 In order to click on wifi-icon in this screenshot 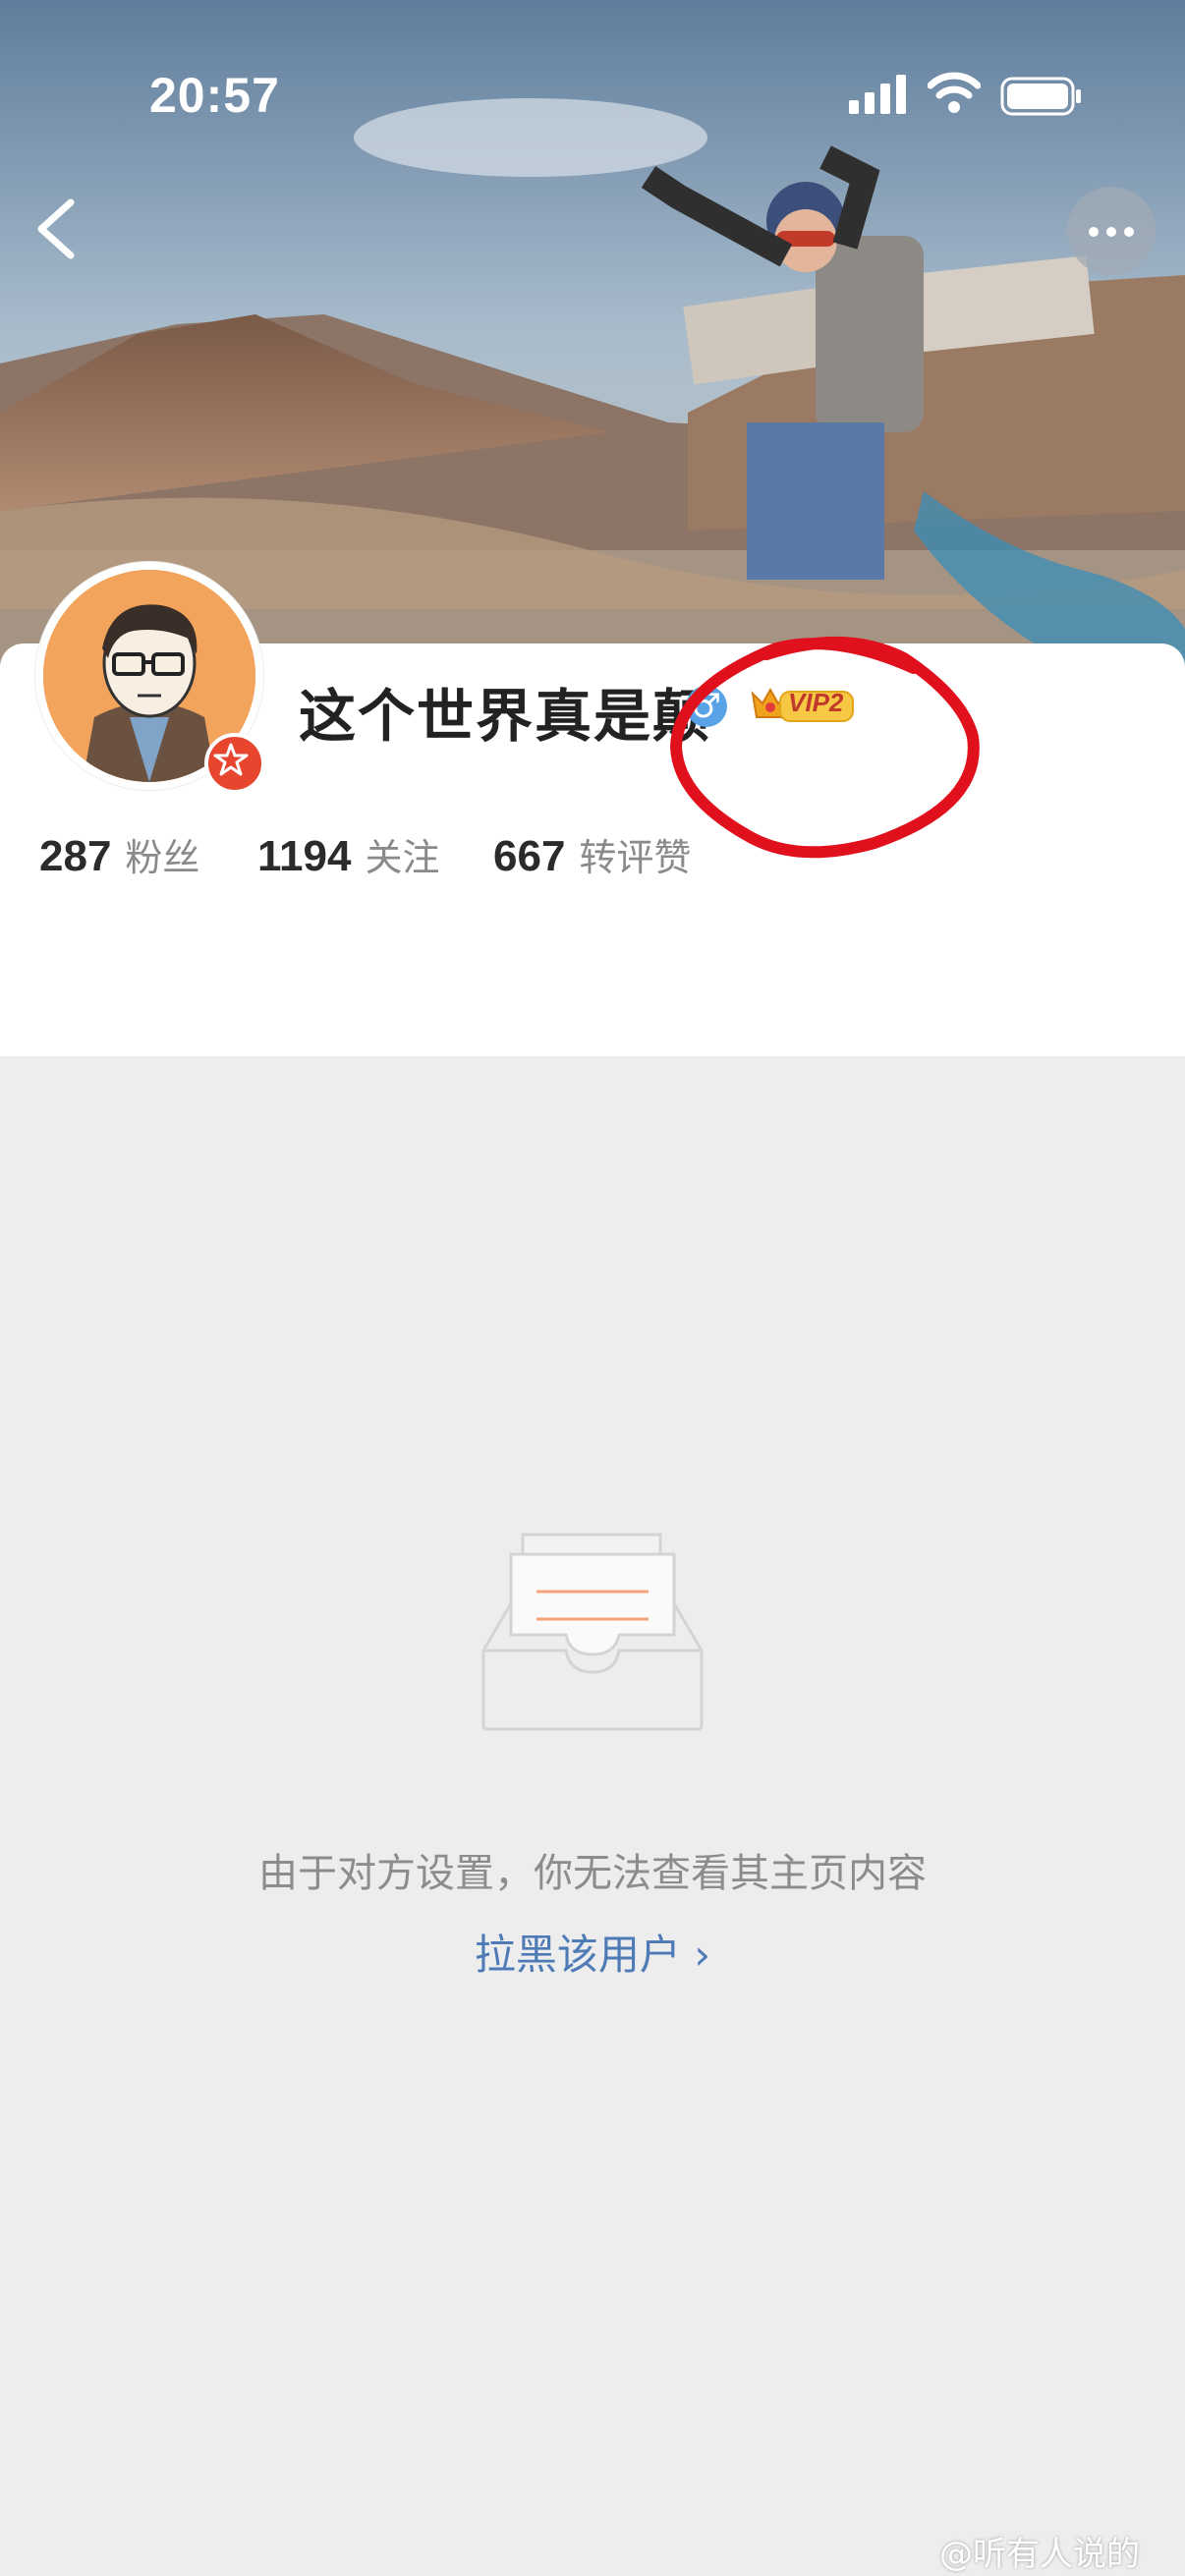, I will do `click(955, 92)`.